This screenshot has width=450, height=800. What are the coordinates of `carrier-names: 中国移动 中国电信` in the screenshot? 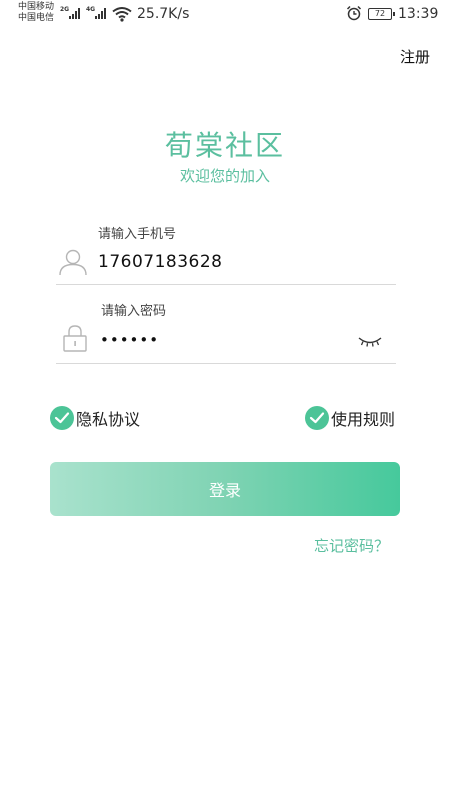 It's located at (36, 13).